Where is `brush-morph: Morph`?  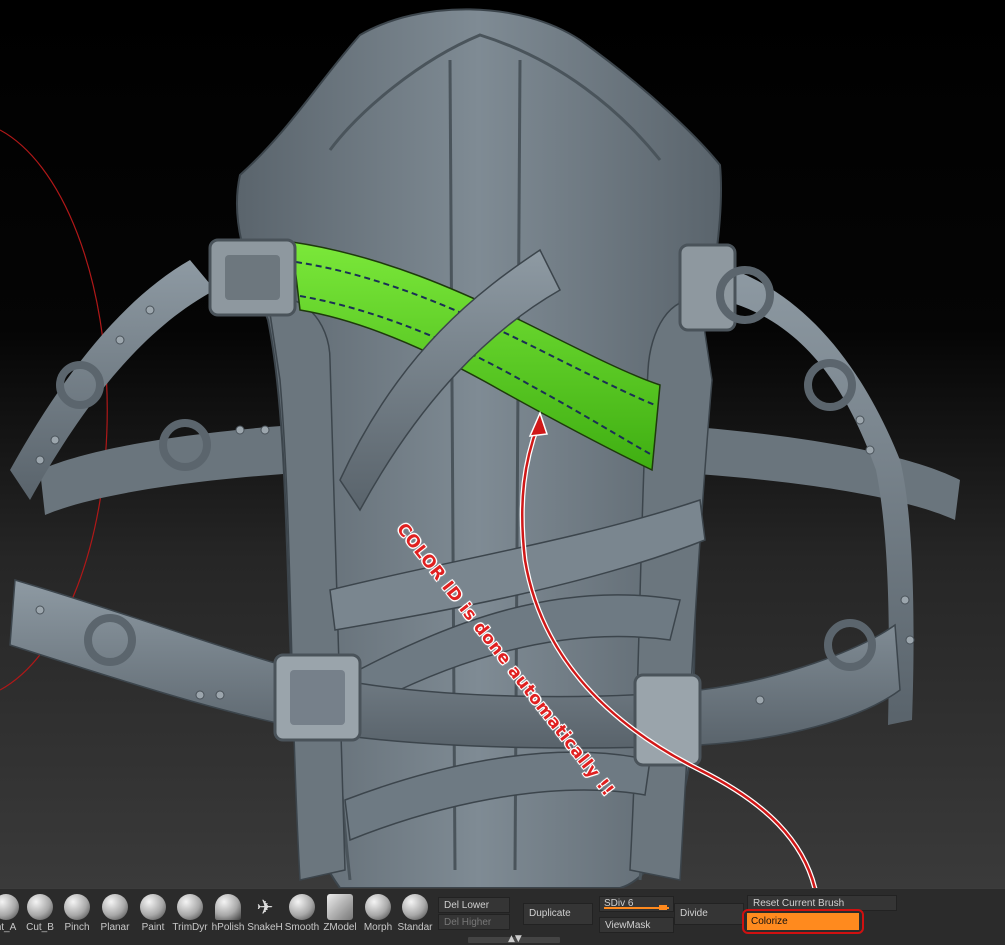 brush-morph: Morph is located at coordinates (378, 917).